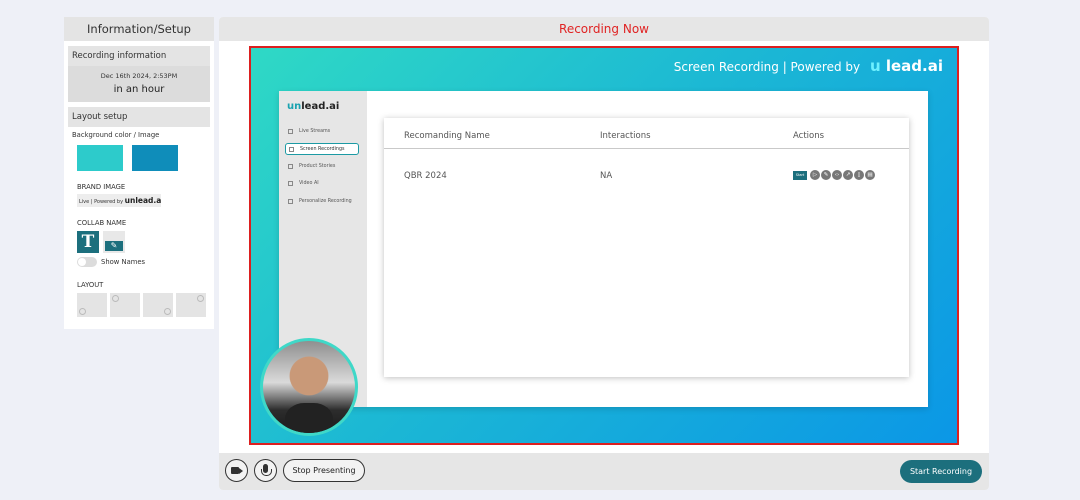 The width and height of the screenshot is (1080, 500). I want to click on control-bar: Stop Presenting Start Recording, so click(604, 471).